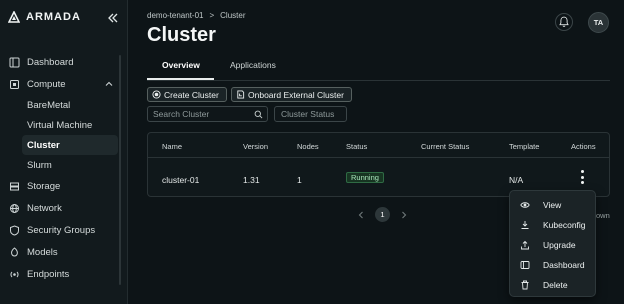  I want to click on active-tab-indicator, so click(180, 79).